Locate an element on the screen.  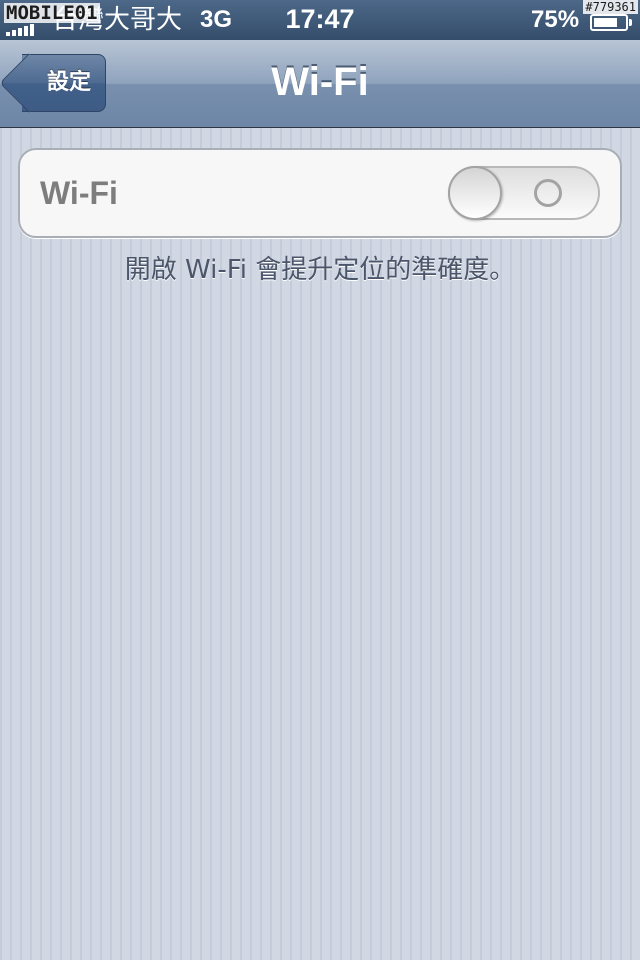
network-type: 3G is located at coordinates (216, 19).